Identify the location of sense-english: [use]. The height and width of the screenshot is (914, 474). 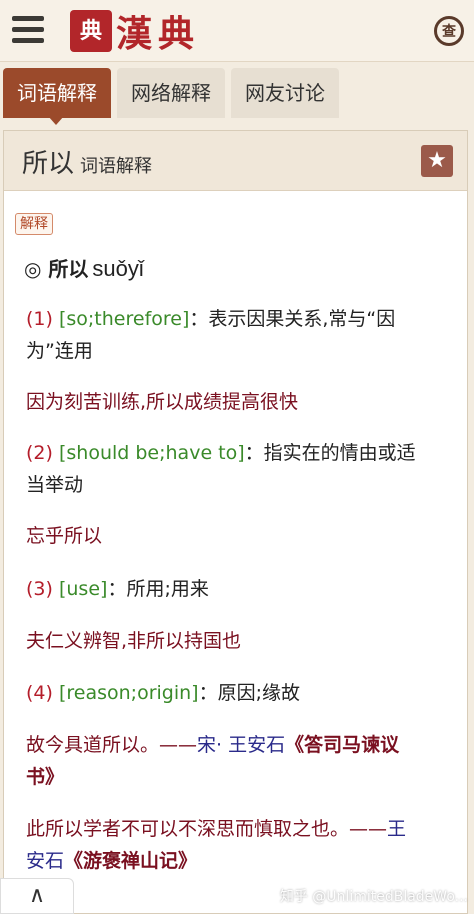
(83, 589).